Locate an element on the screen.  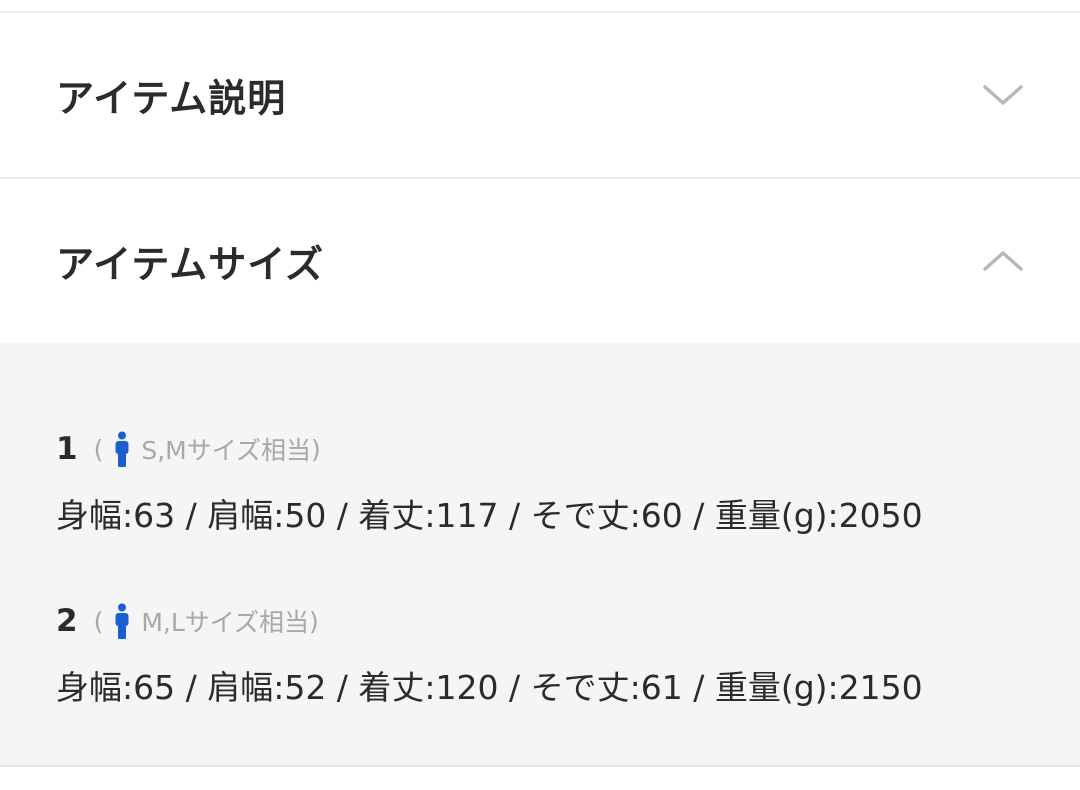
size-number: 2 is located at coordinates (67, 621).